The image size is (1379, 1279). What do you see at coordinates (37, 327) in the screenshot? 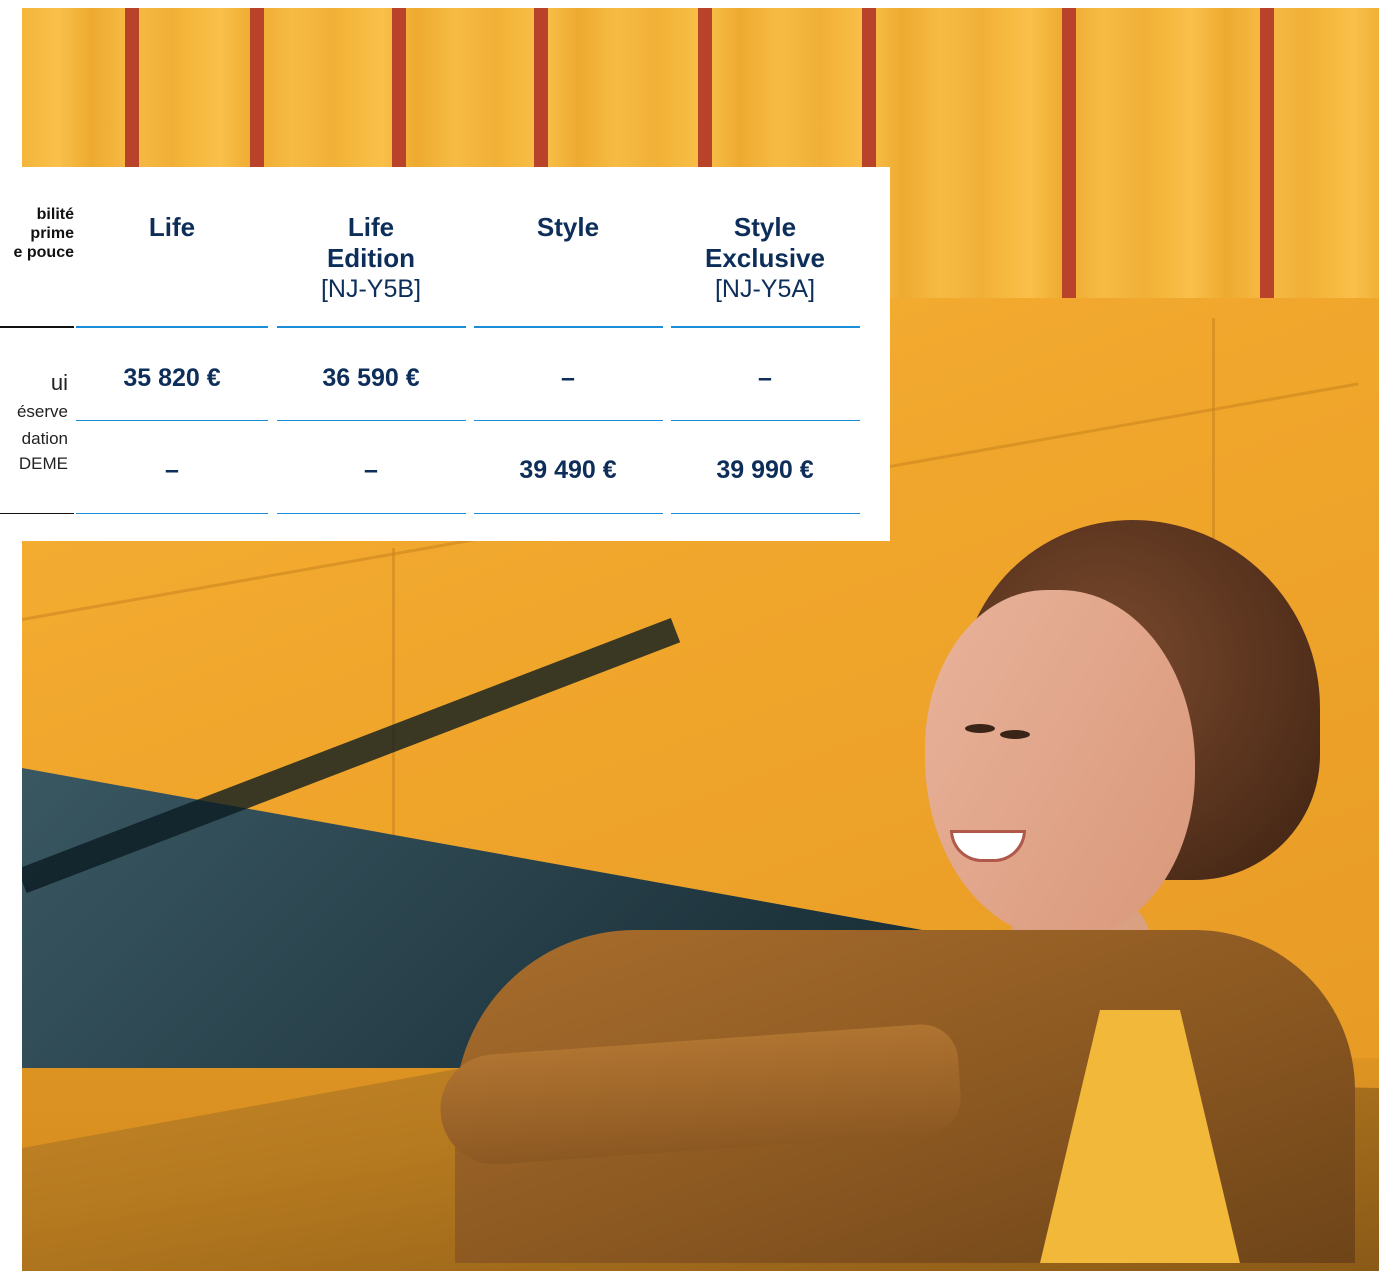
I see `header-divider-left` at bounding box center [37, 327].